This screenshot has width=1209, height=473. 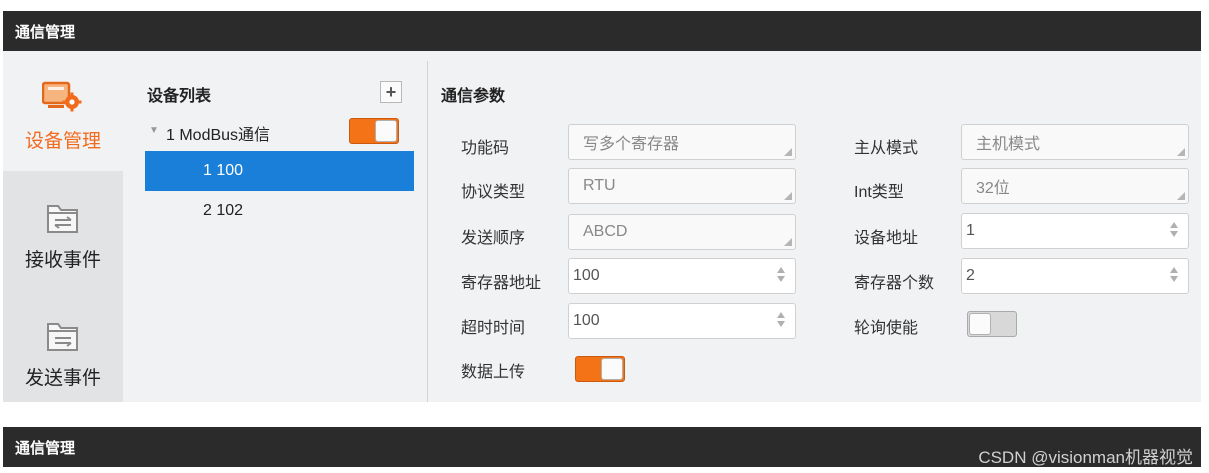 I want to click on master-slave-label: 主从模式, so click(x=886, y=148).